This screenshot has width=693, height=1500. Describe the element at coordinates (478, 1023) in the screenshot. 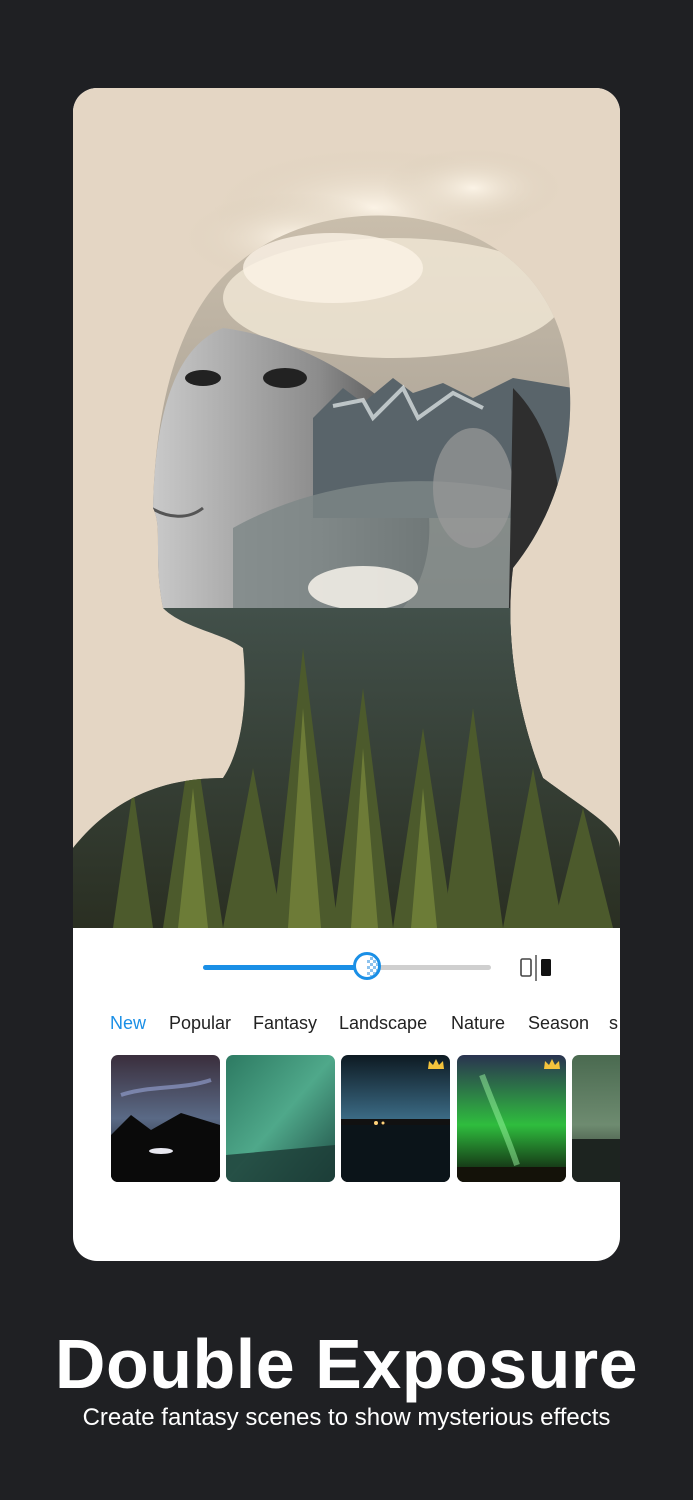

I see `tab-nature: Nature` at that location.